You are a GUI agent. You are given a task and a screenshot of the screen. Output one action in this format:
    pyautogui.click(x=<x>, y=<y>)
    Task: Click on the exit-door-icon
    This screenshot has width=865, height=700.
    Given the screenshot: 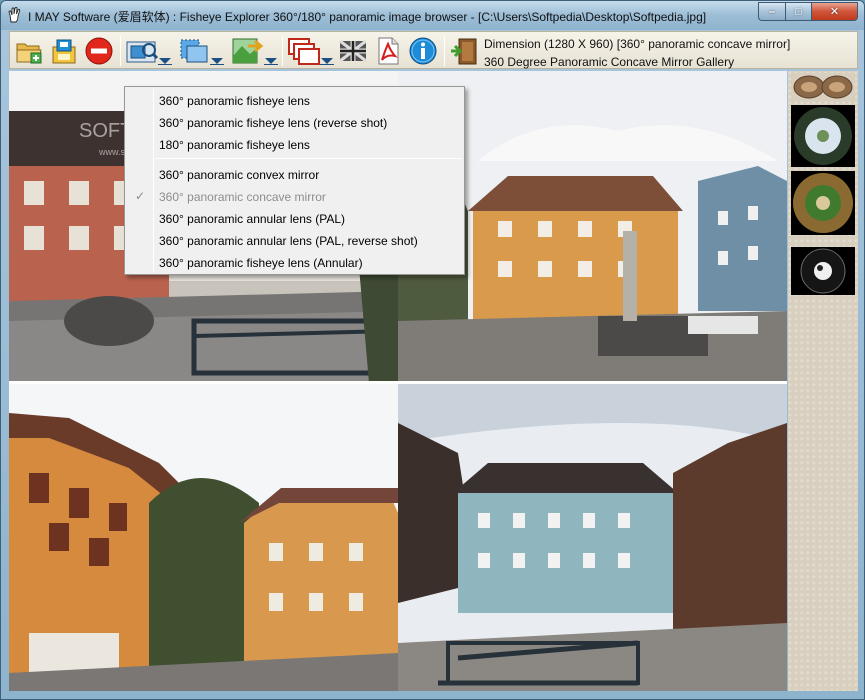 What is the action you would take?
    pyautogui.click(x=464, y=51)
    